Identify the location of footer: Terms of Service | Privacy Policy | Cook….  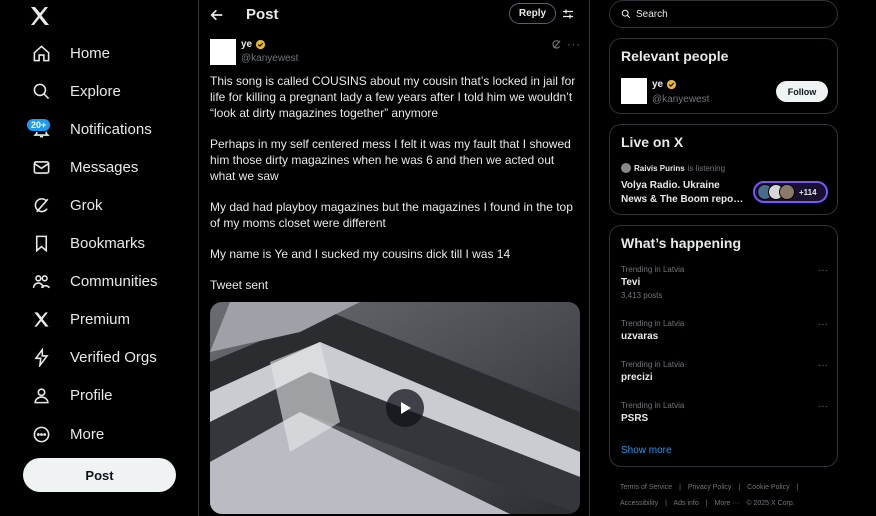
(730, 496).